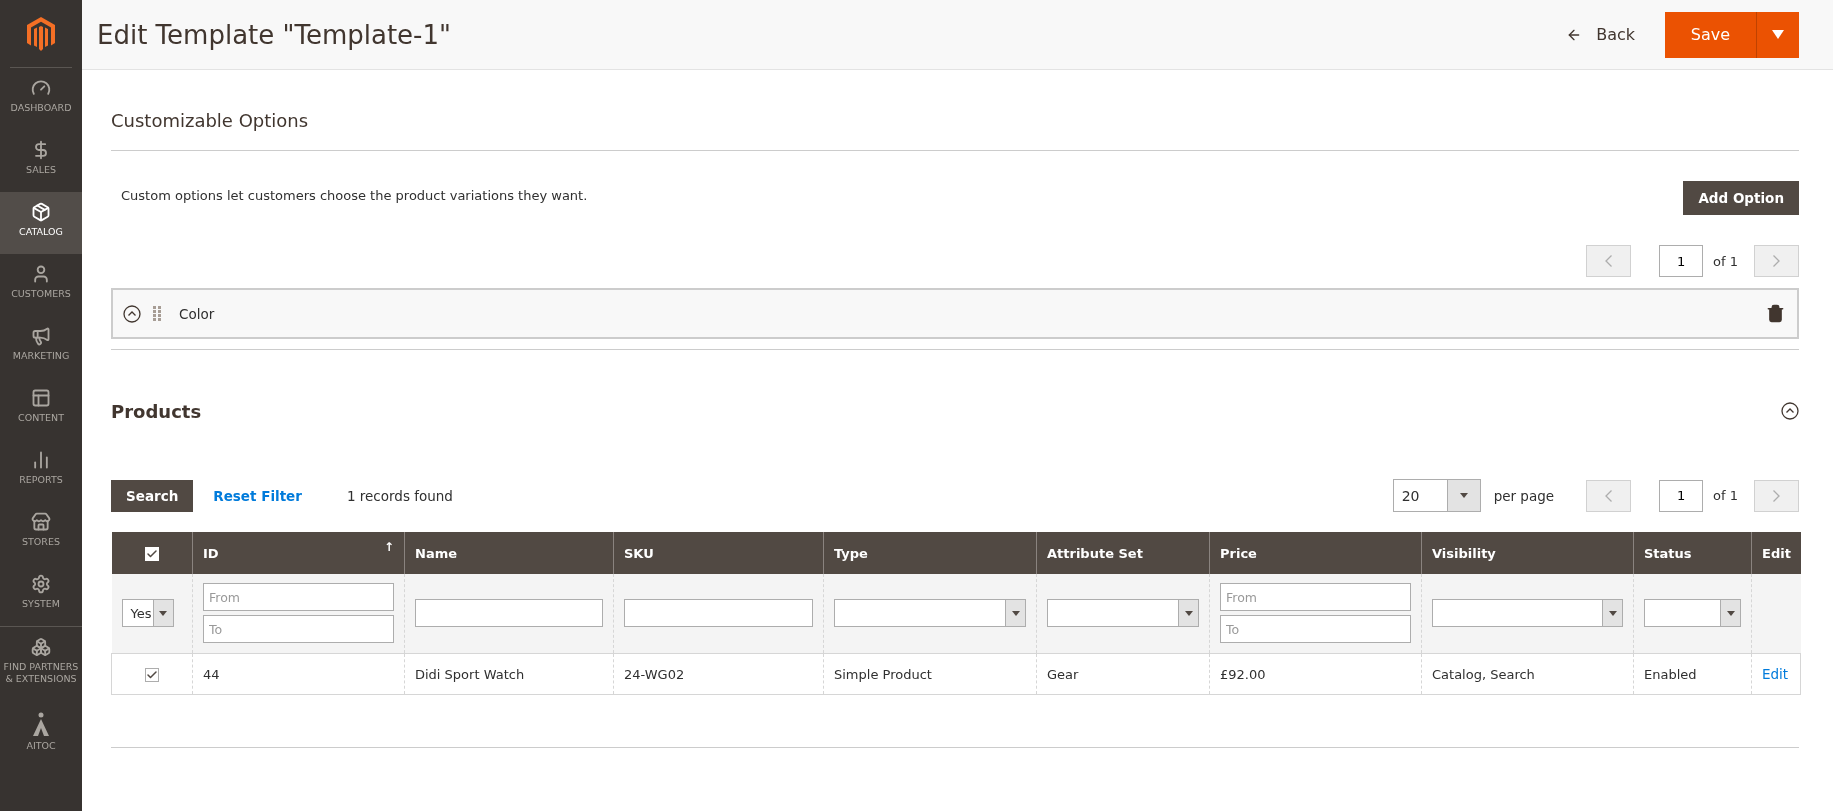 This screenshot has width=1833, height=811. I want to click on filter-select: Yes, so click(147, 613).